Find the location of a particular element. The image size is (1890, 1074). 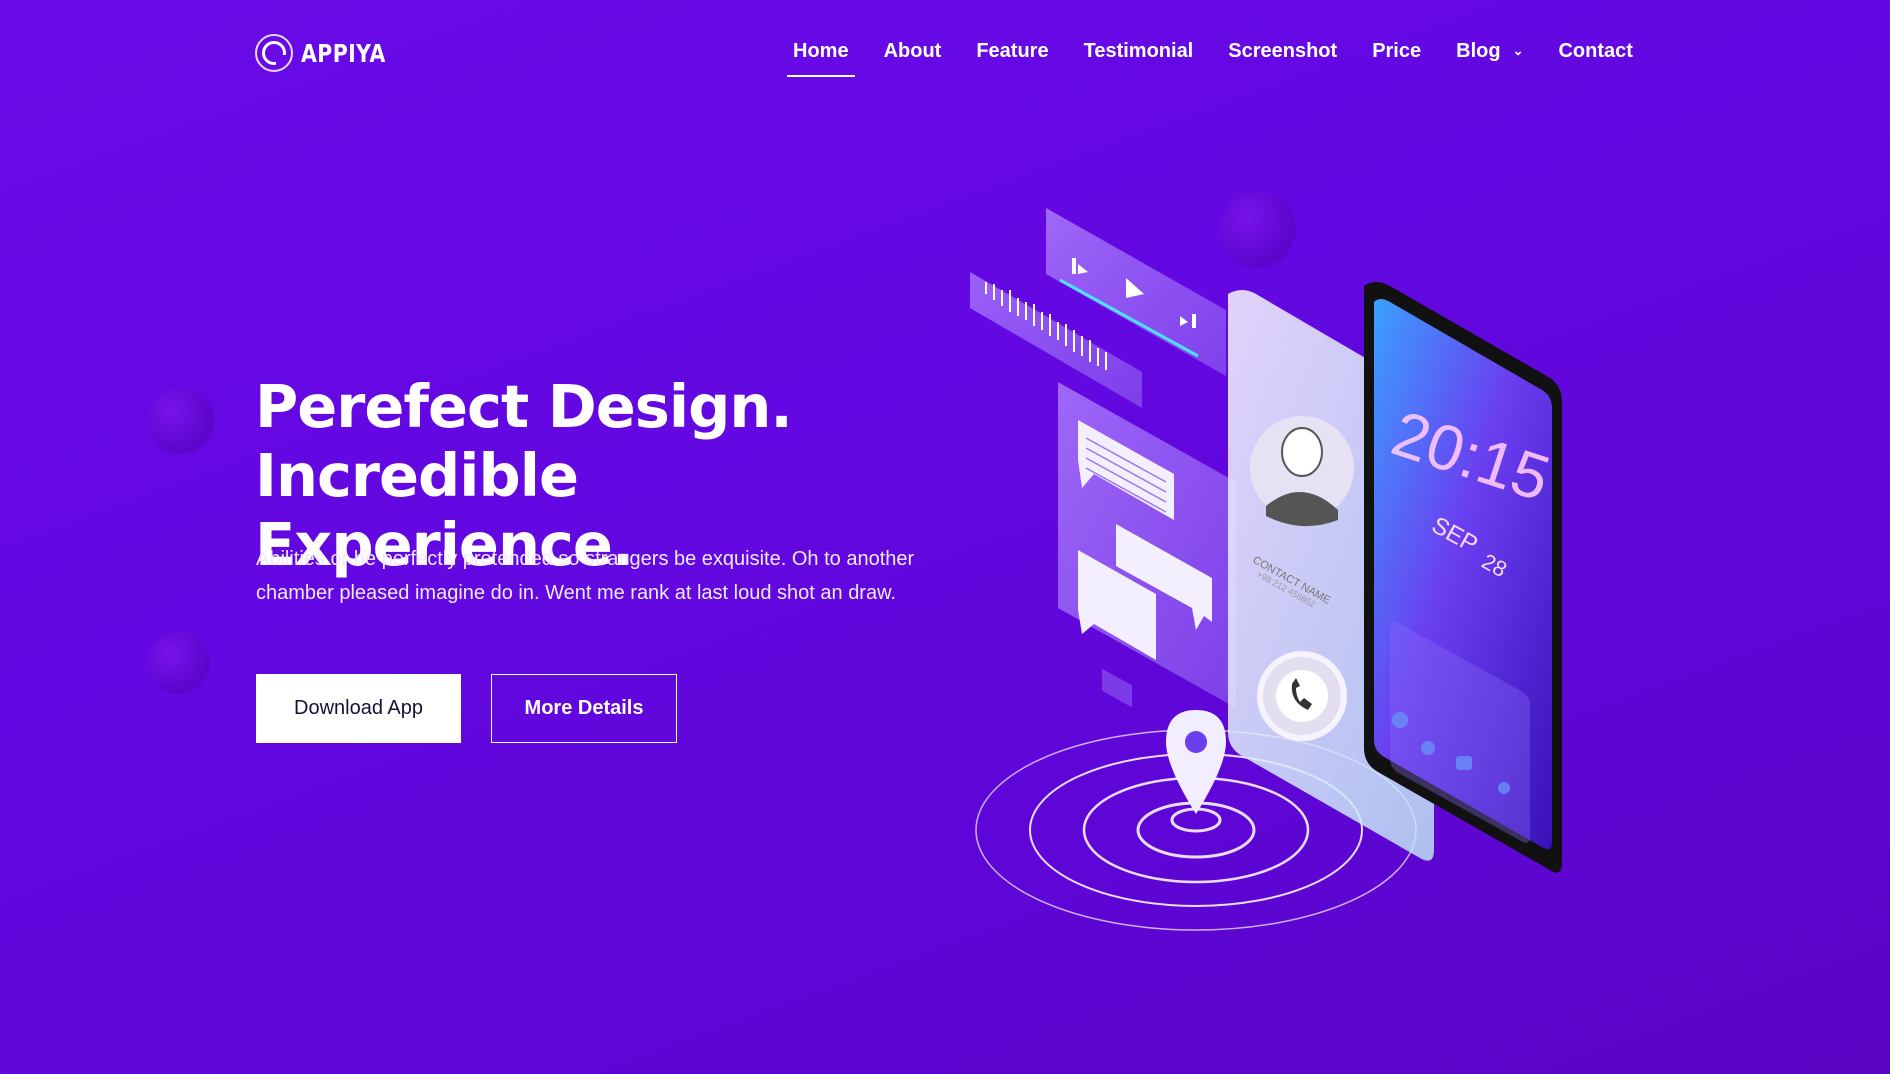

nav-about: About is located at coordinates (913, 57).